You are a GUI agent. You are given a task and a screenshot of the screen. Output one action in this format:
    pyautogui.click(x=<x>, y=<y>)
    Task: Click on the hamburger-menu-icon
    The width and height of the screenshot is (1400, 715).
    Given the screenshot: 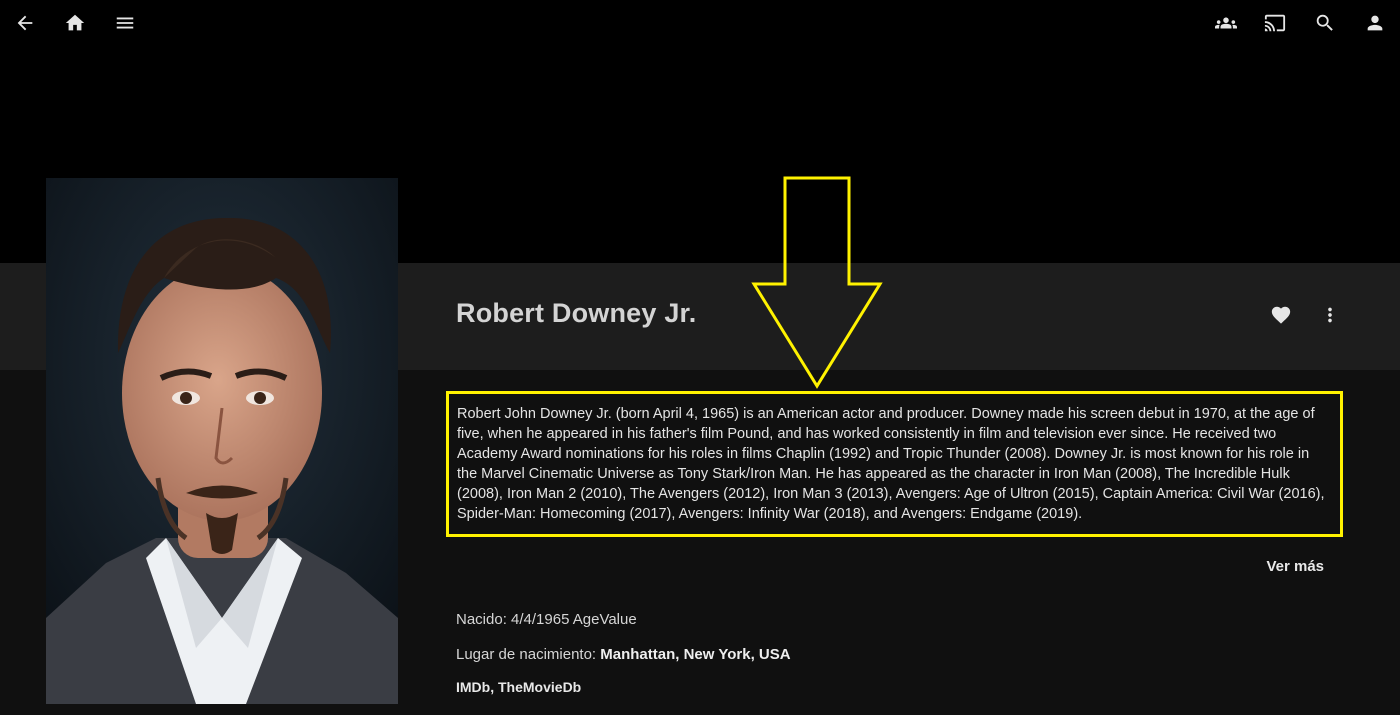 What is the action you would take?
    pyautogui.click(x=125, y=23)
    